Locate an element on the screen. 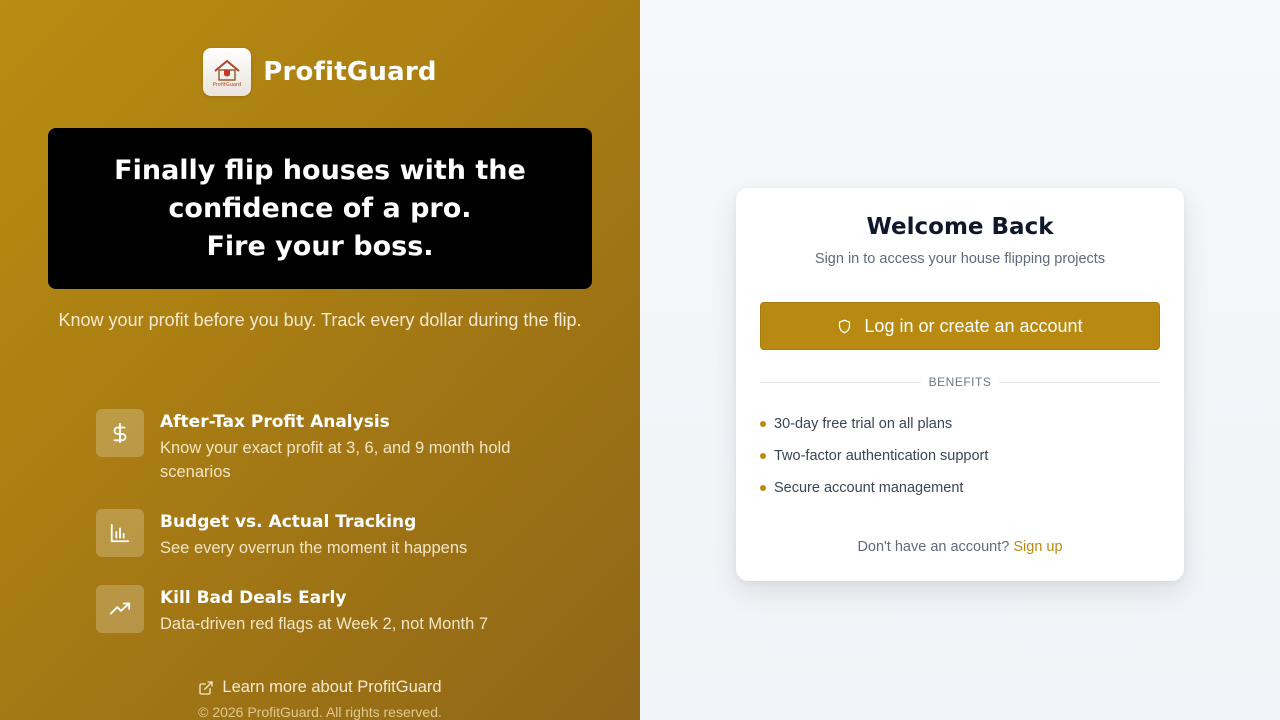 This screenshot has width=1280, height=720. feature-description: See every overrun the moment it happens is located at coordinates (314, 548).